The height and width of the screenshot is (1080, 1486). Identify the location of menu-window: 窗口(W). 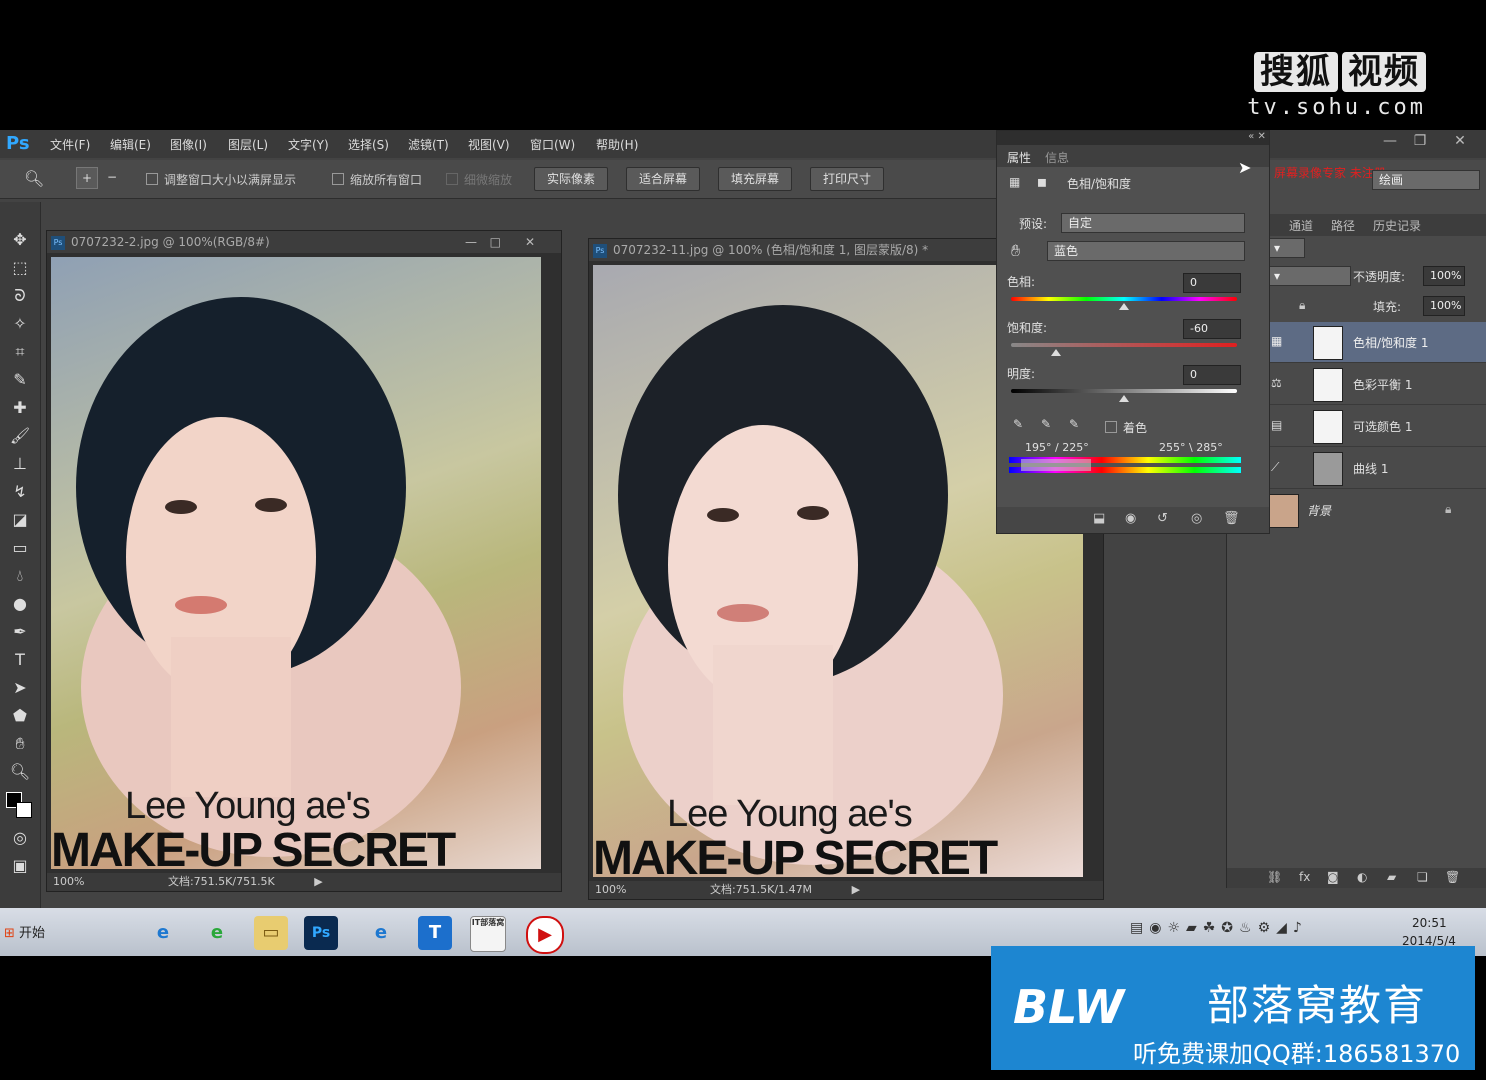
(552, 144).